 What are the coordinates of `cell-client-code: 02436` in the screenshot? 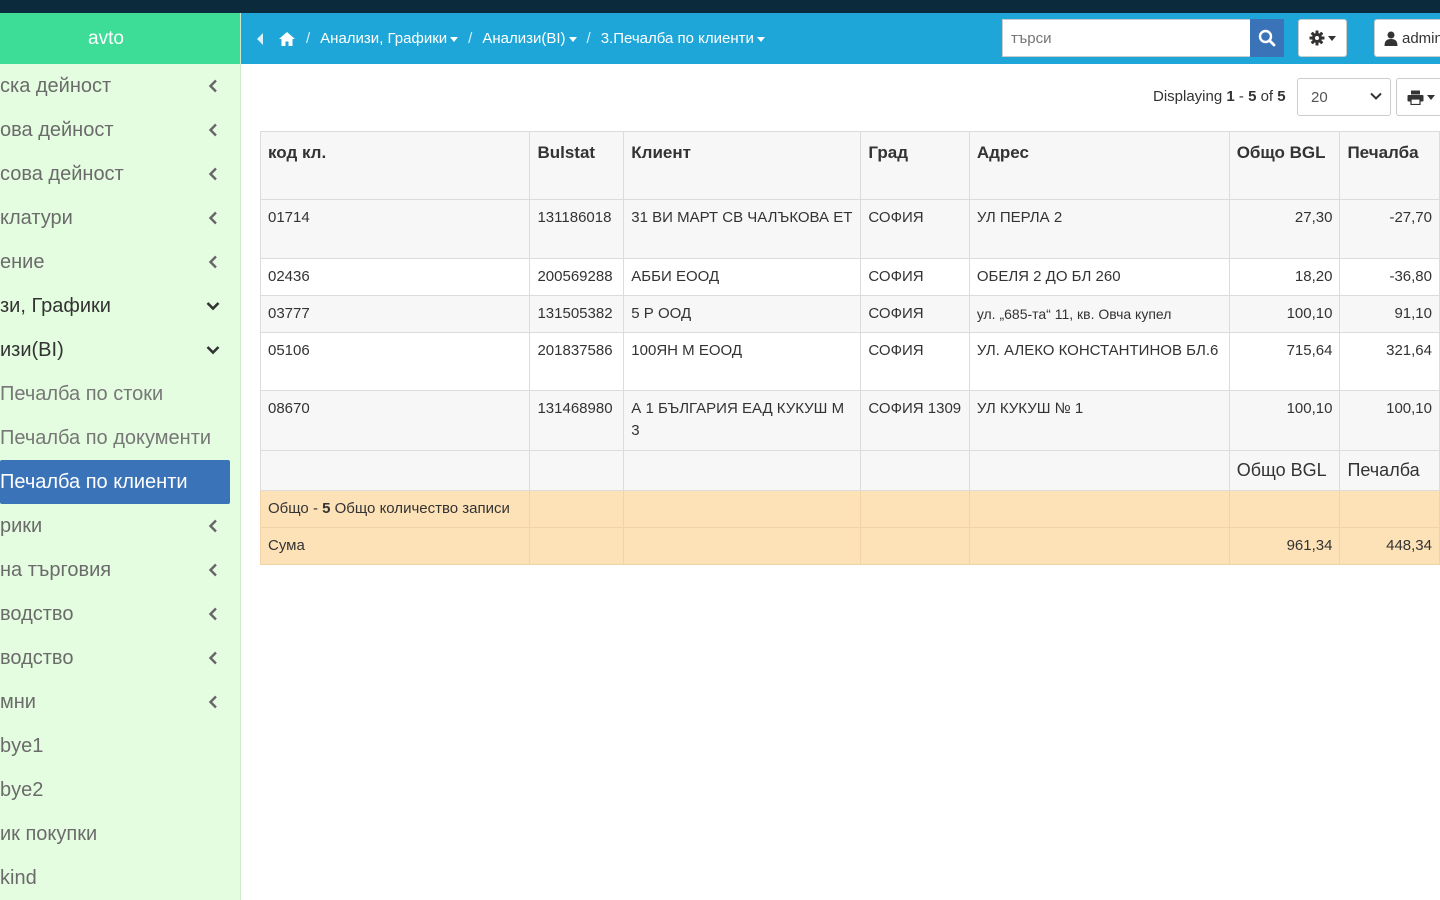 It's located at (395, 277).